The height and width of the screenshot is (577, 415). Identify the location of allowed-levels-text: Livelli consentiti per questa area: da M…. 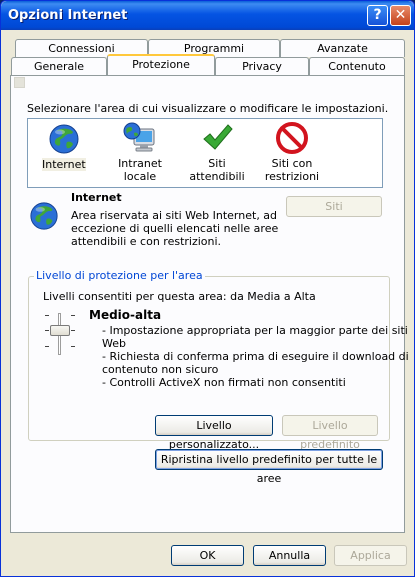
(179, 296).